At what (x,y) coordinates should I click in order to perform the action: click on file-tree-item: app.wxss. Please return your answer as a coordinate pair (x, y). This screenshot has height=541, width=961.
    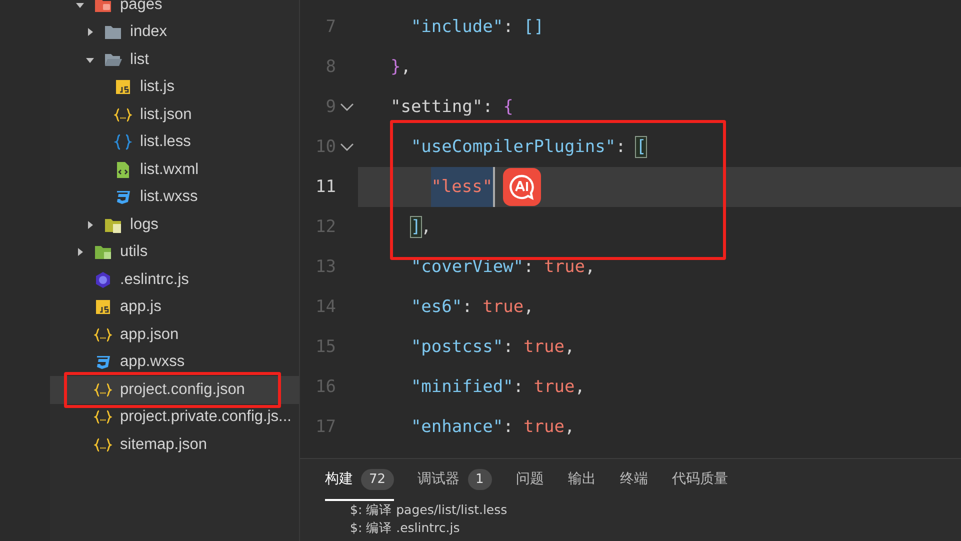
    Looking at the image, I should click on (174, 362).